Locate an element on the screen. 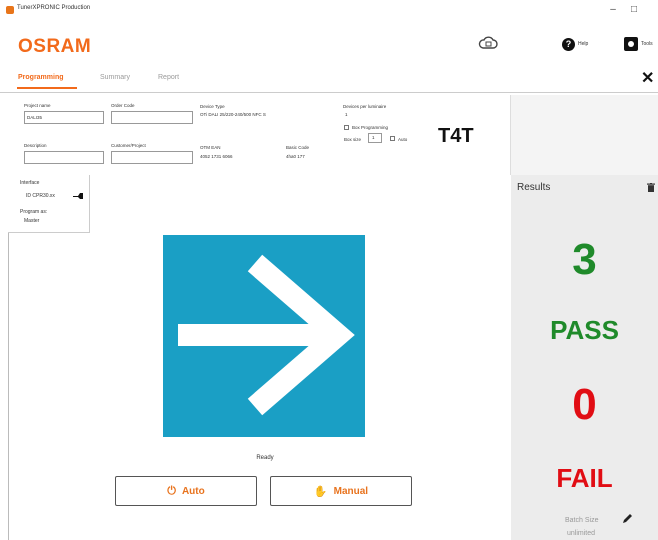  tools-label: Tools is located at coordinates (647, 44).